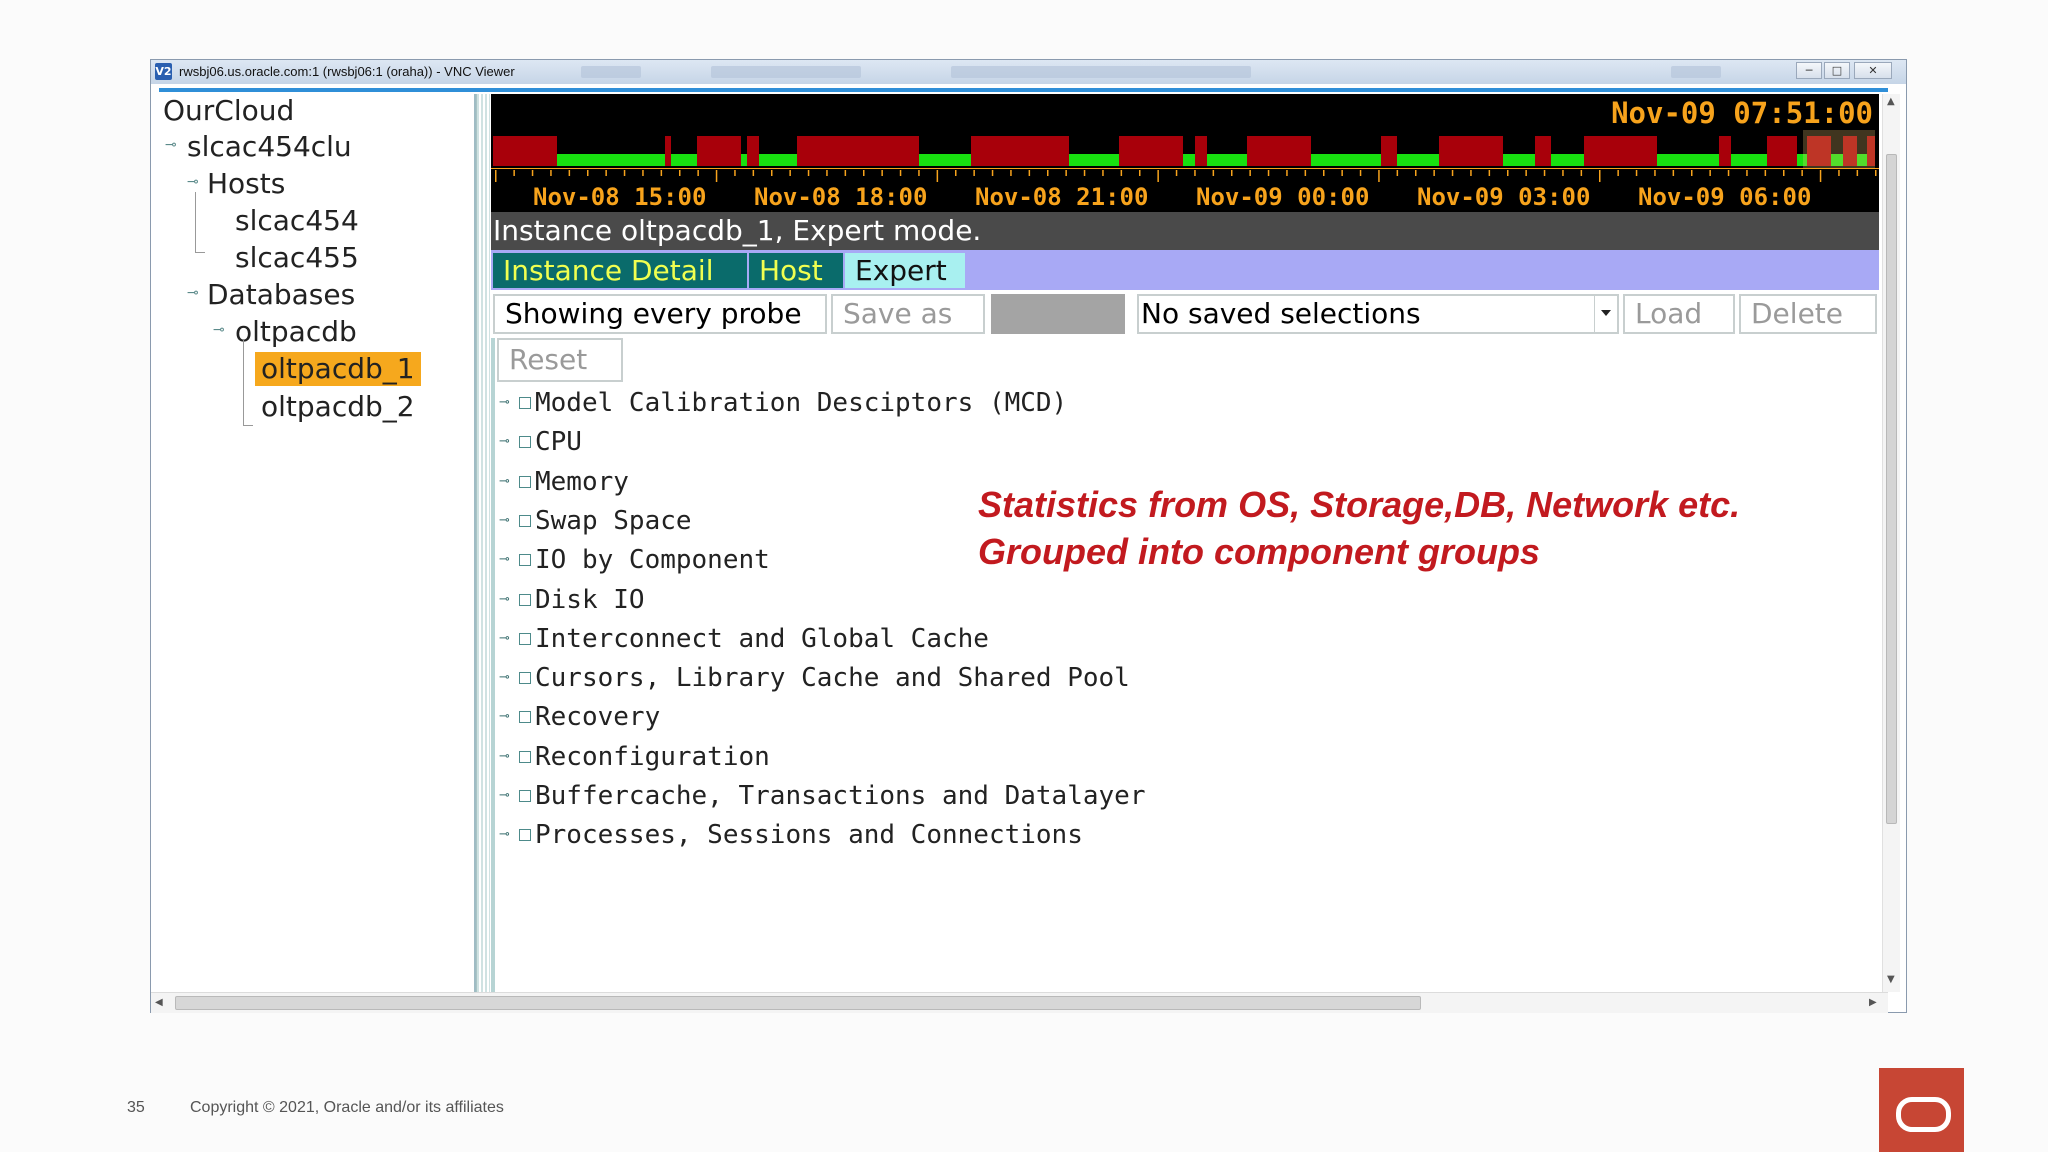 The image size is (2048, 1152). Describe the element at coordinates (801, 403) in the screenshot. I see `component-label: Model Calibration Desciptors (MCD)` at that location.